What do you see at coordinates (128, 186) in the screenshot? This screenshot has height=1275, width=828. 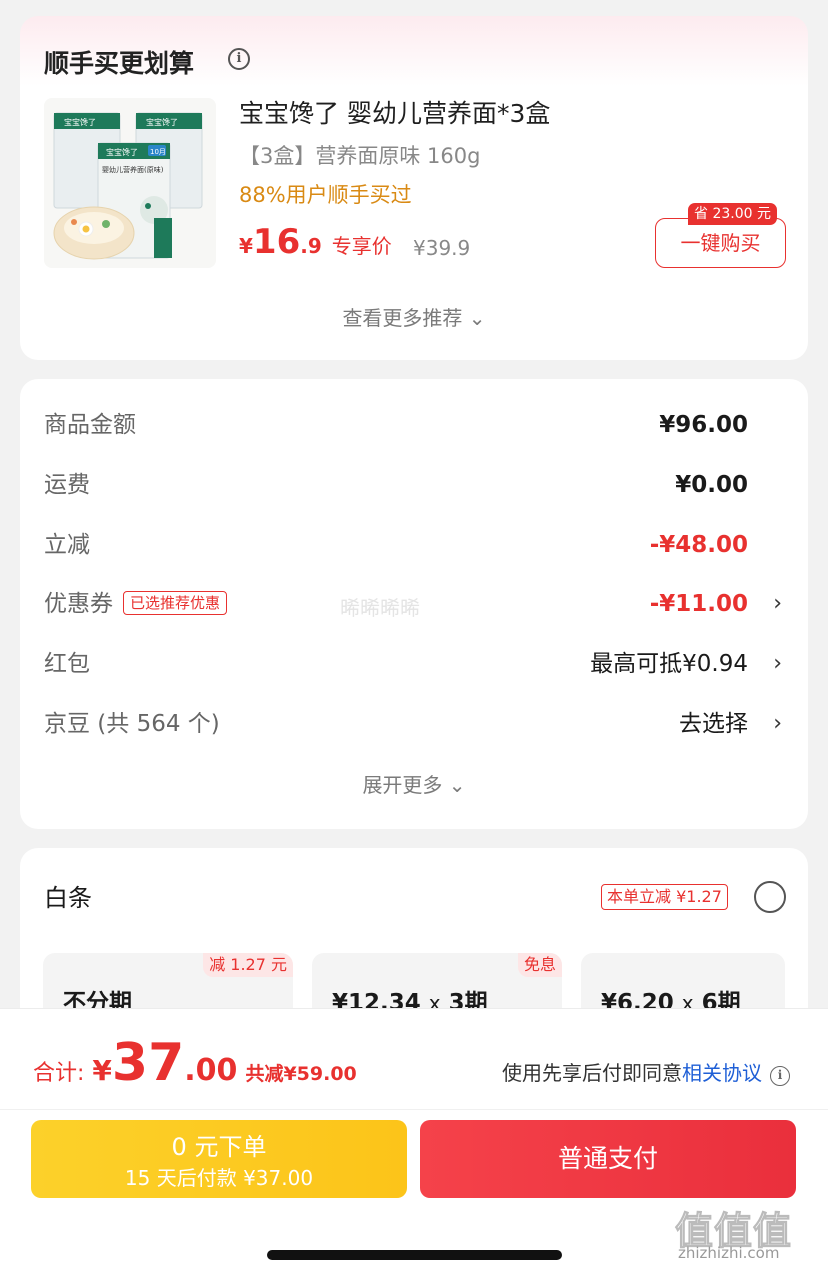 I see `product-image-art: 宝宝馋了 宝宝馋了 宝宝馋了 10月 婴幼儿营养面(原味)` at bounding box center [128, 186].